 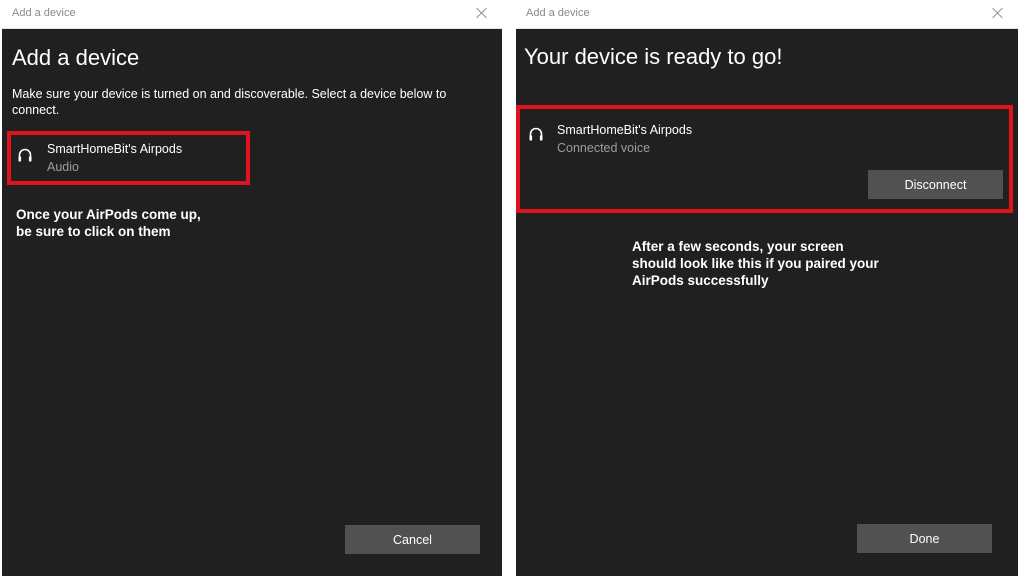 What do you see at coordinates (700, 280) in the screenshot?
I see `annotation-line: AirPods successfully` at bounding box center [700, 280].